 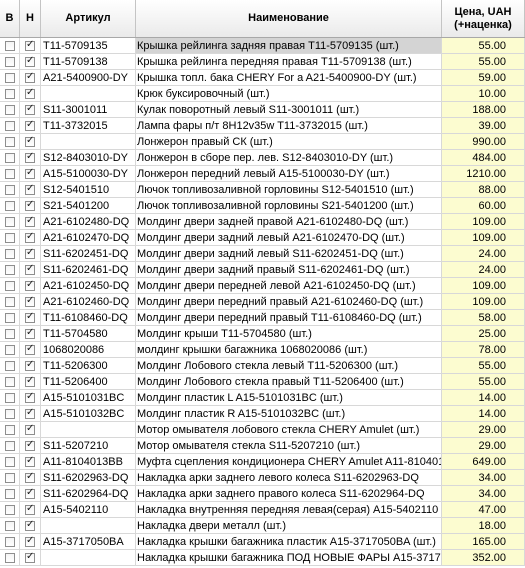 I want to click on article-cell: S11-3001011, so click(x=88, y=109).